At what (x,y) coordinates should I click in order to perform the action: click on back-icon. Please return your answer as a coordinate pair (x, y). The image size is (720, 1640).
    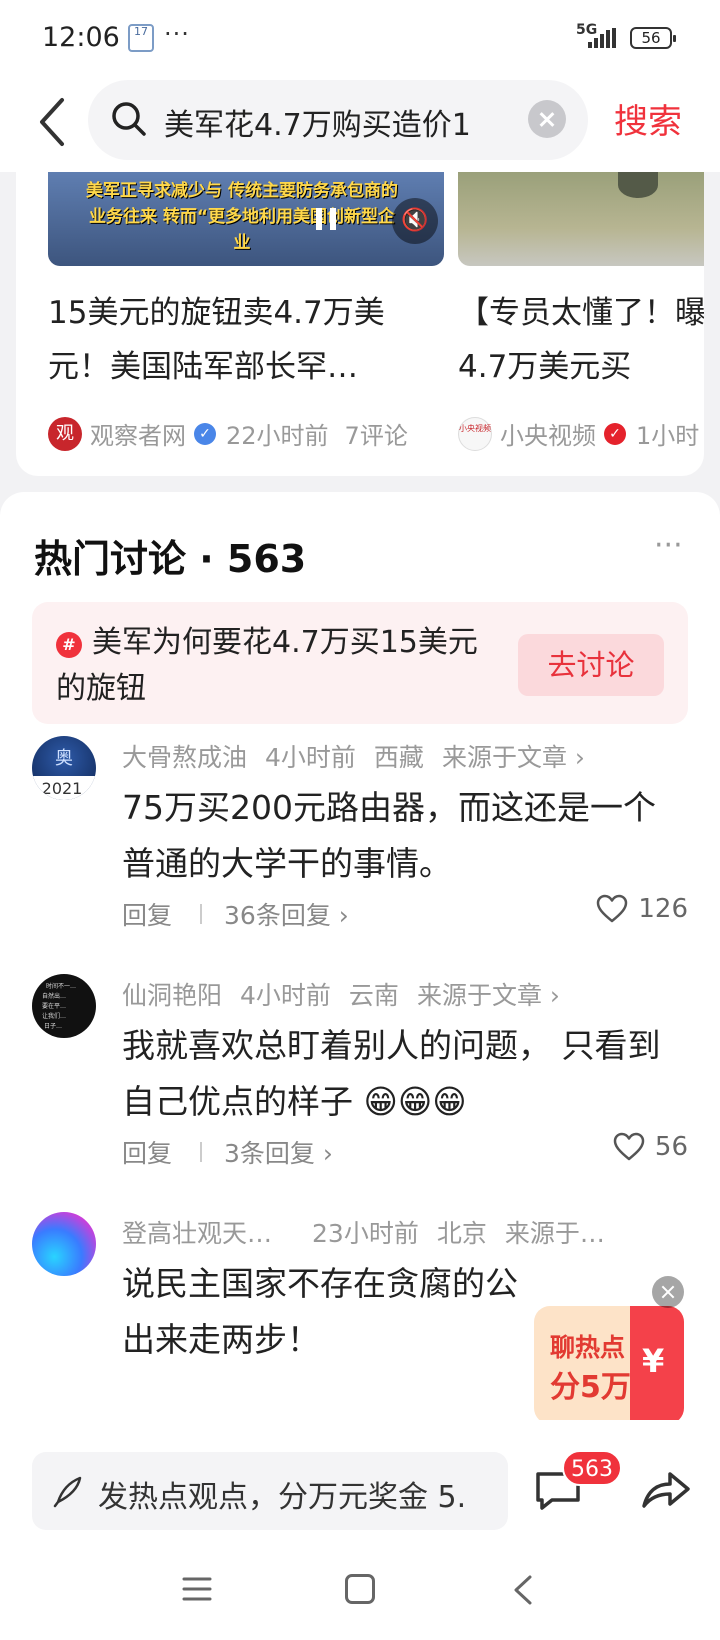
    Looking at the image, I should click on (523, 1590).